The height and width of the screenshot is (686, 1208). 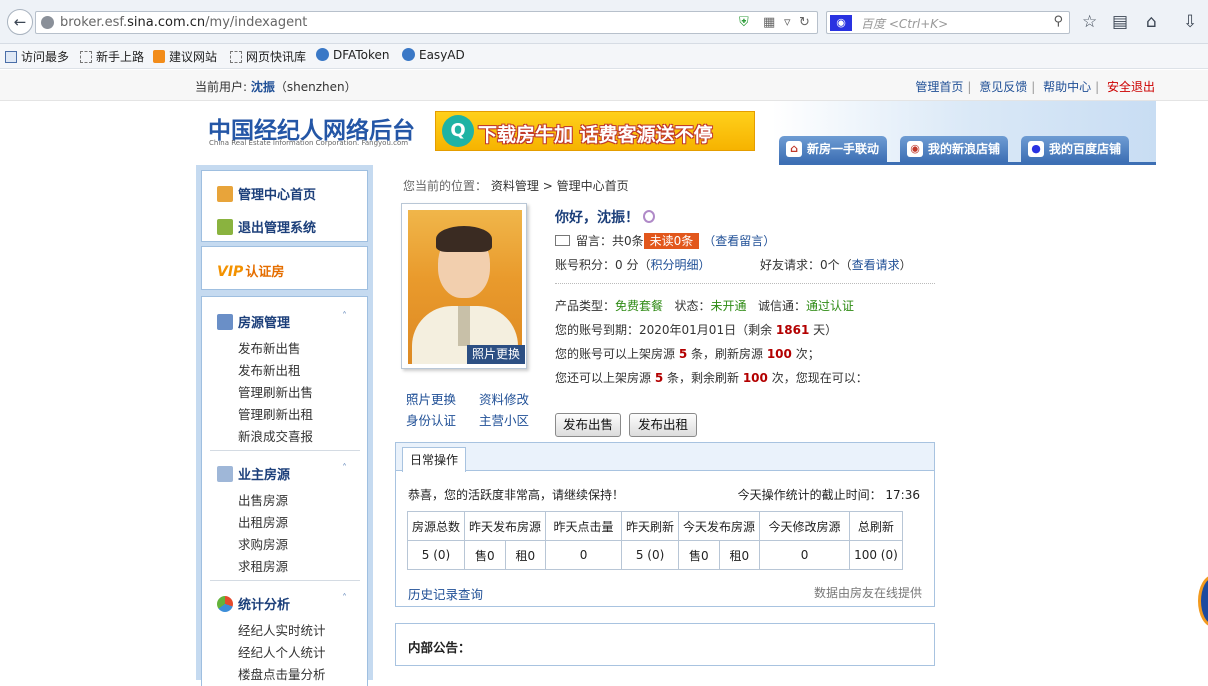 I want to click on expire-row: 您的账号到期：2020年01月01日（剩余 1861 天）, so click(x=696, y=330).